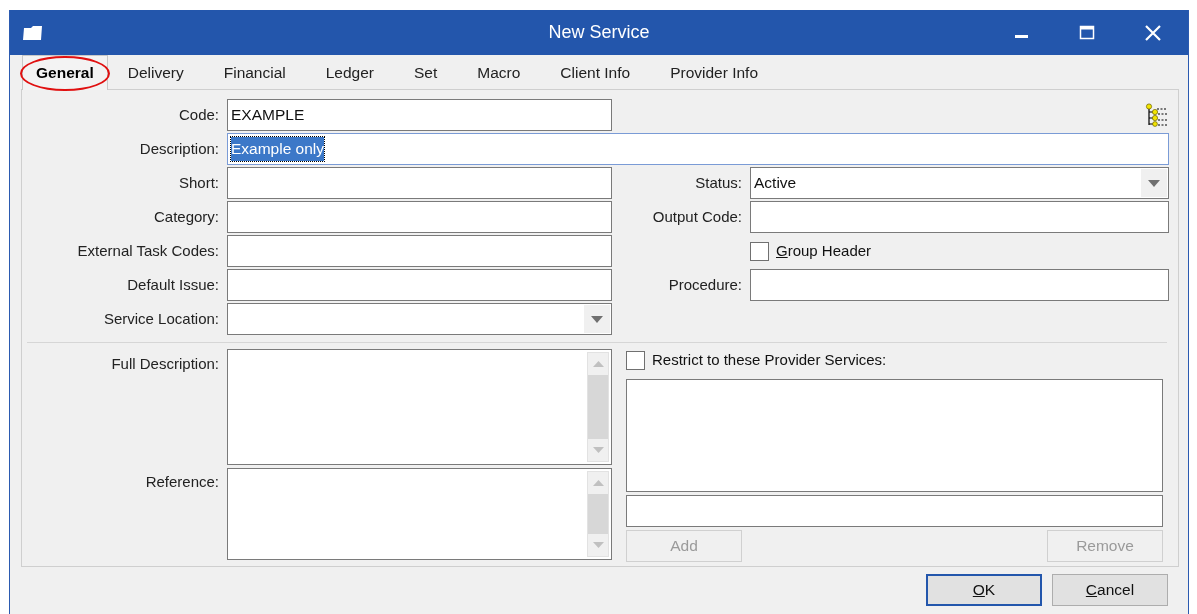  Describe the element at coordinates (1157, 115) in the screenshot. I see `tree-view-icon` at that location.